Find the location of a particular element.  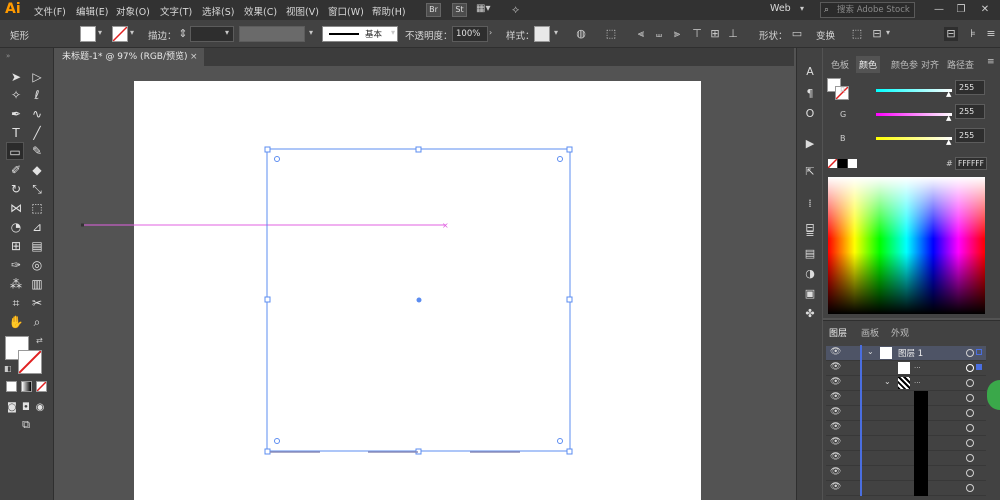

symbols-icon: ✤ is located at coordinates (810, 314).